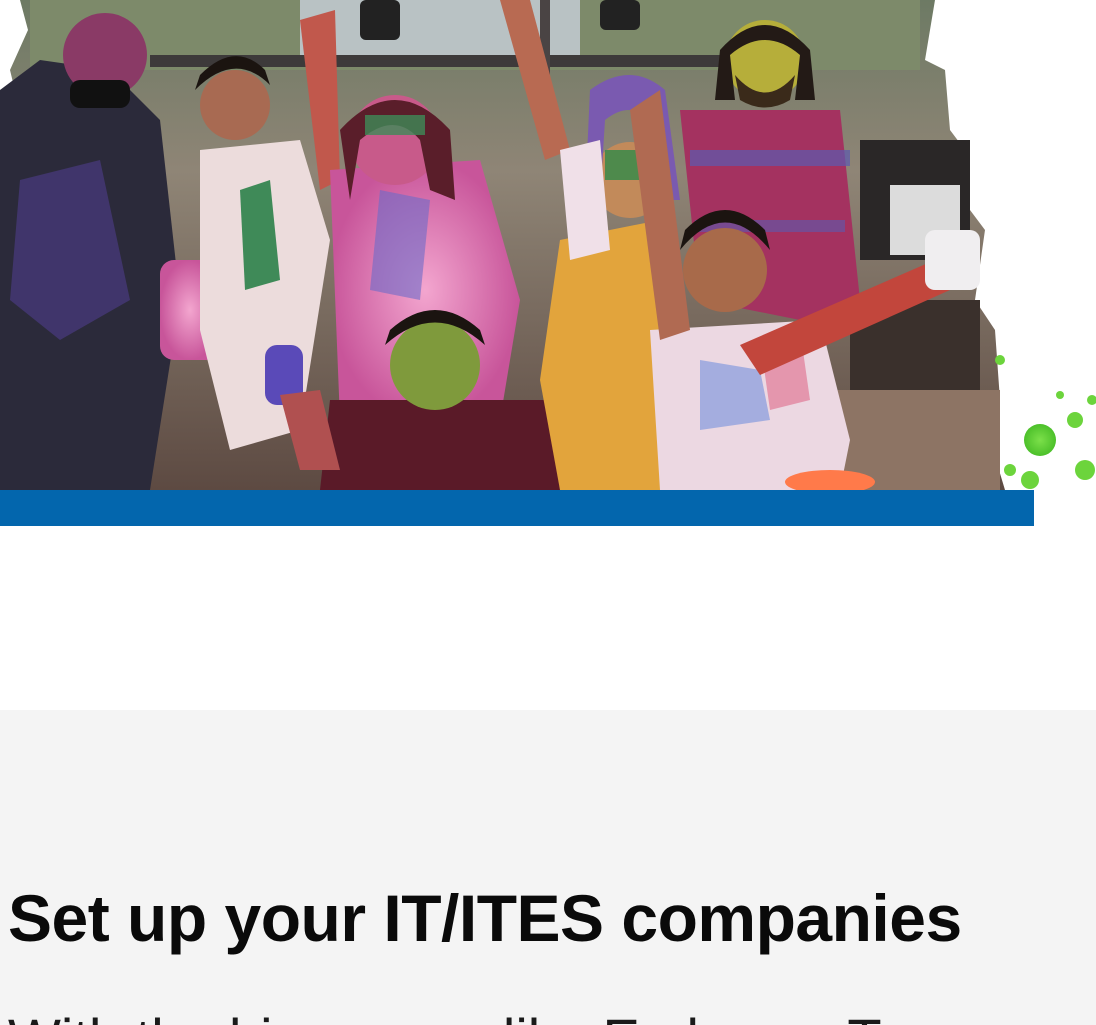  What do you see at coordinates (485, 918) in the screenshot?
I see `section-title: Set up your IT/ITES companies` at bounding box center [485, 918].